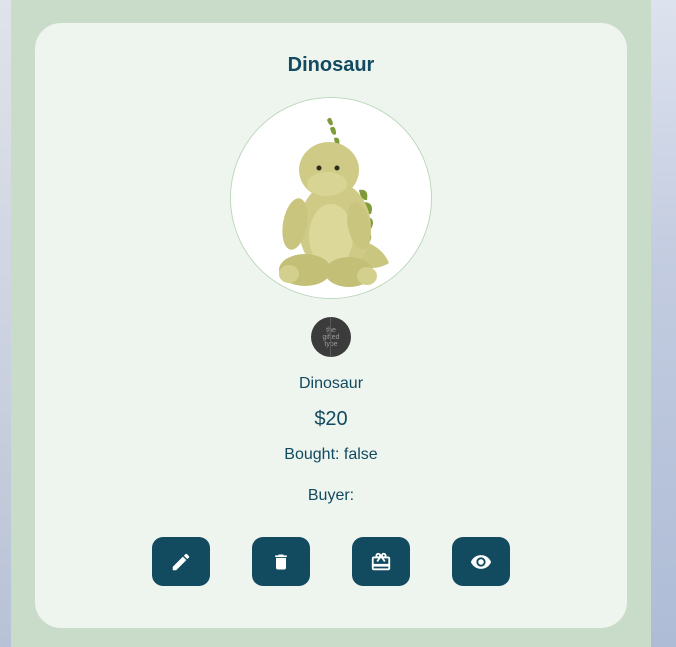 Image resolution: width=676 pixels, height=647 pixels. Describe the element at coordinates (331, 65) in the screenshot. I see `card-title: Dinosaur` at that location.